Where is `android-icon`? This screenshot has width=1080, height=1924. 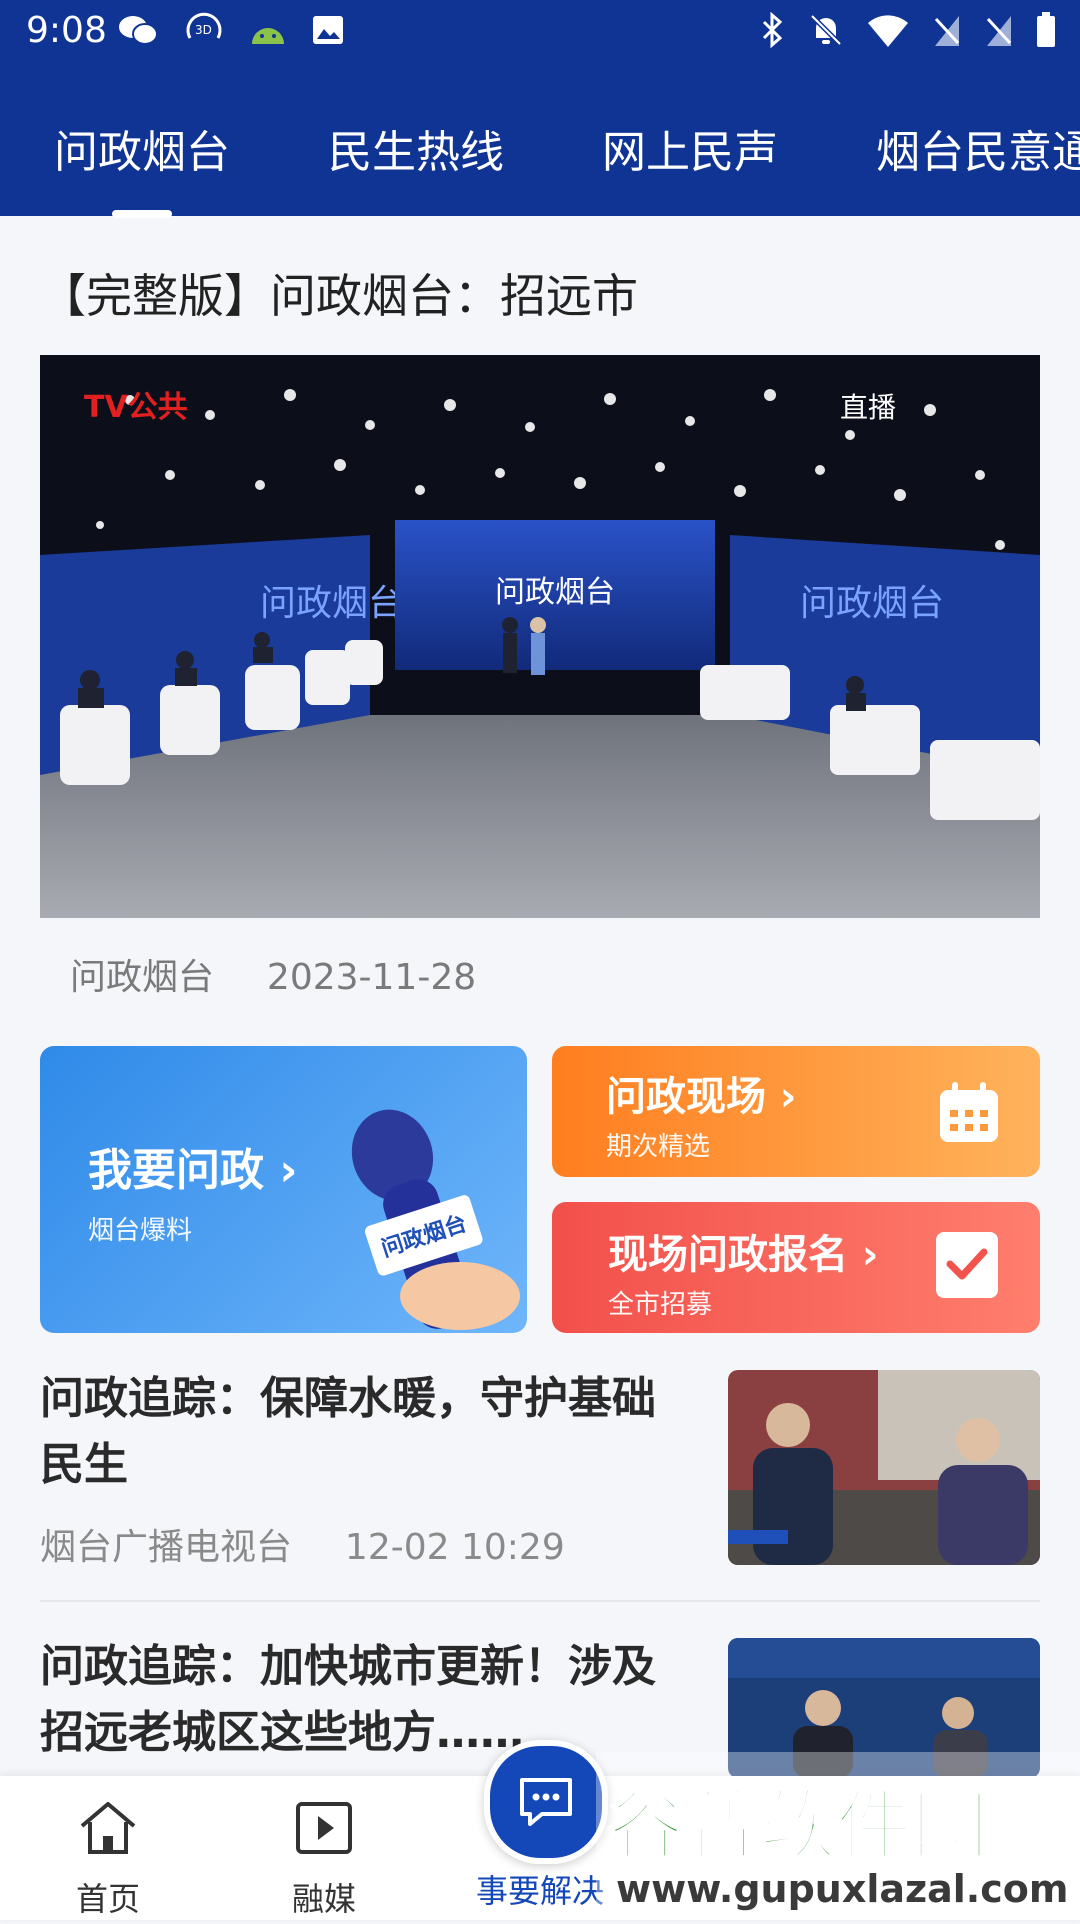 android-icon is located at coordinates (268, 30).